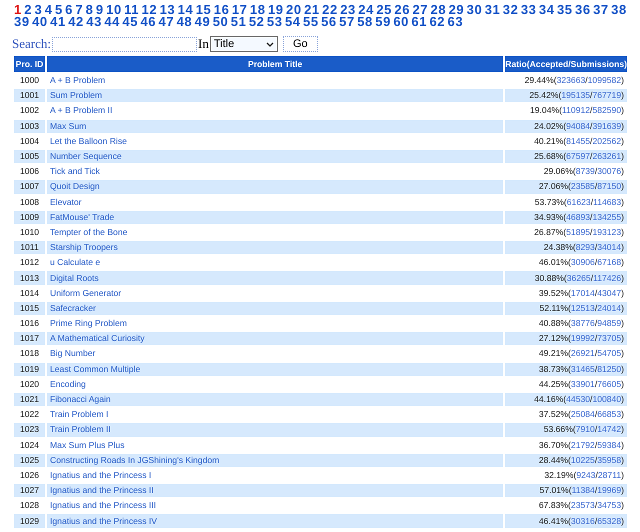  Describe the element at coordinates (89, 231) in the screenshot. I see `problem-link: Tempter of the Bone` at that location.